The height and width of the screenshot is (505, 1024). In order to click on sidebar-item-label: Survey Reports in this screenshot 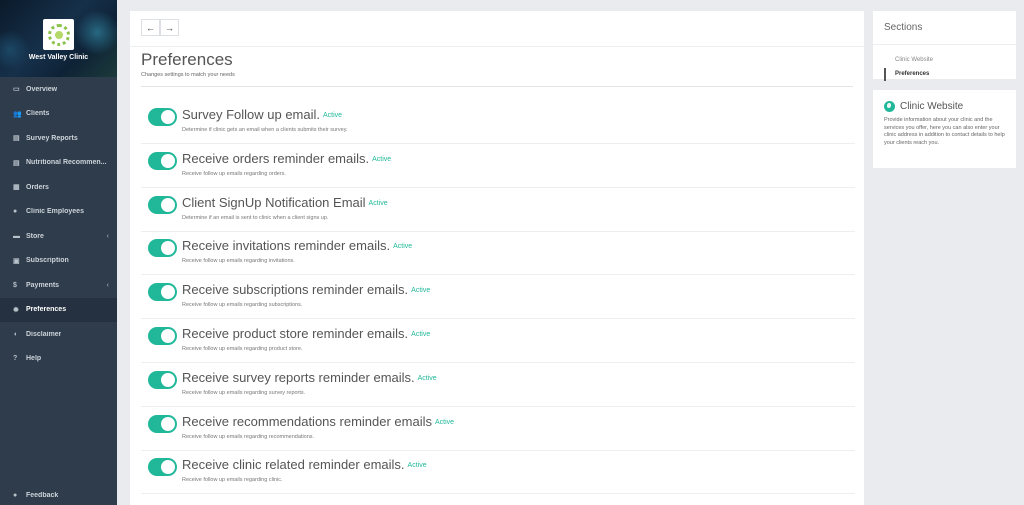, I will do `click(52, 138)`.